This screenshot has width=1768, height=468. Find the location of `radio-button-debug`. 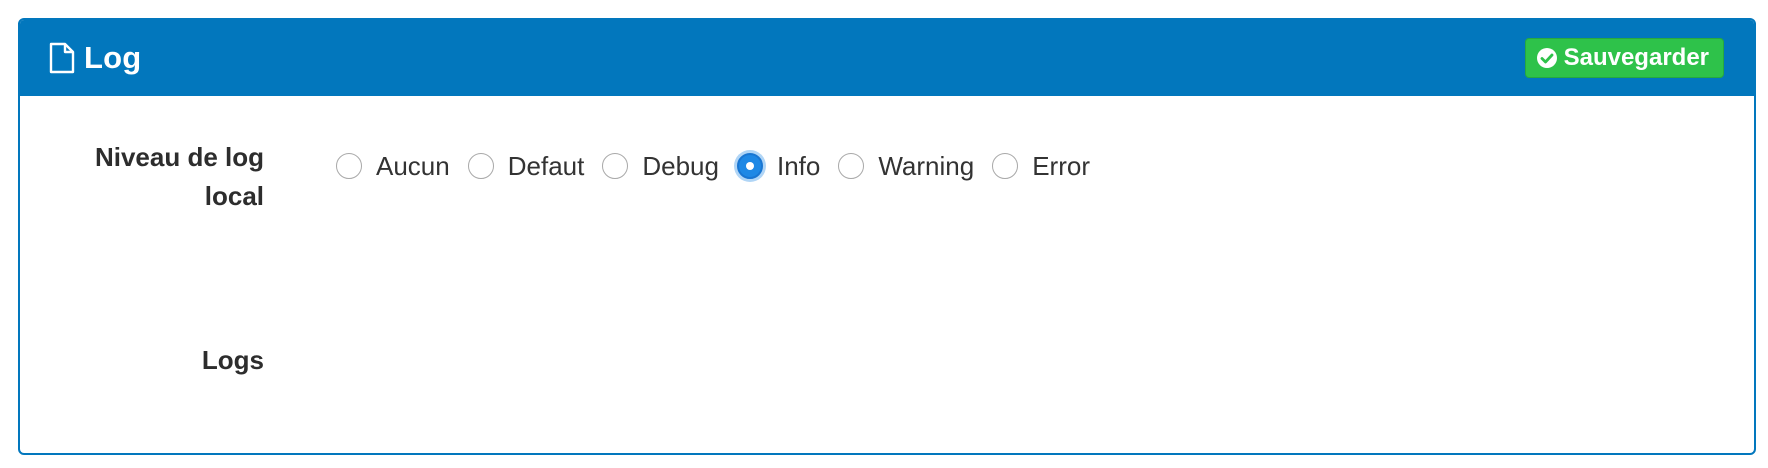

radio-button-debug is located at coordinates (615, 166).